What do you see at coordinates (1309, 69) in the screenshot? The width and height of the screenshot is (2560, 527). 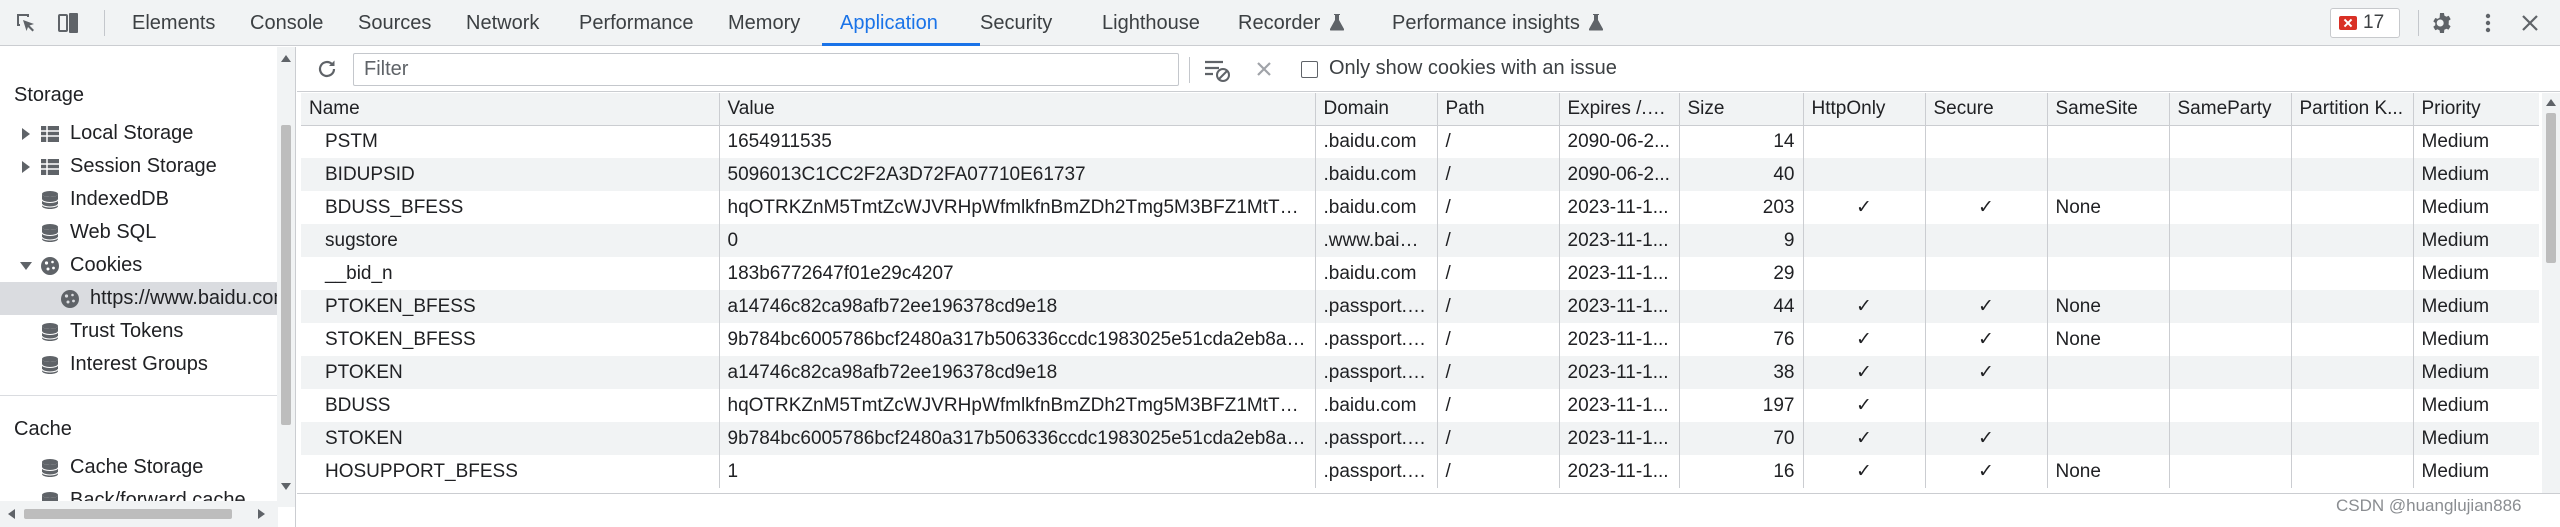 I see `checkbox` at bounding box center [1309, 69].